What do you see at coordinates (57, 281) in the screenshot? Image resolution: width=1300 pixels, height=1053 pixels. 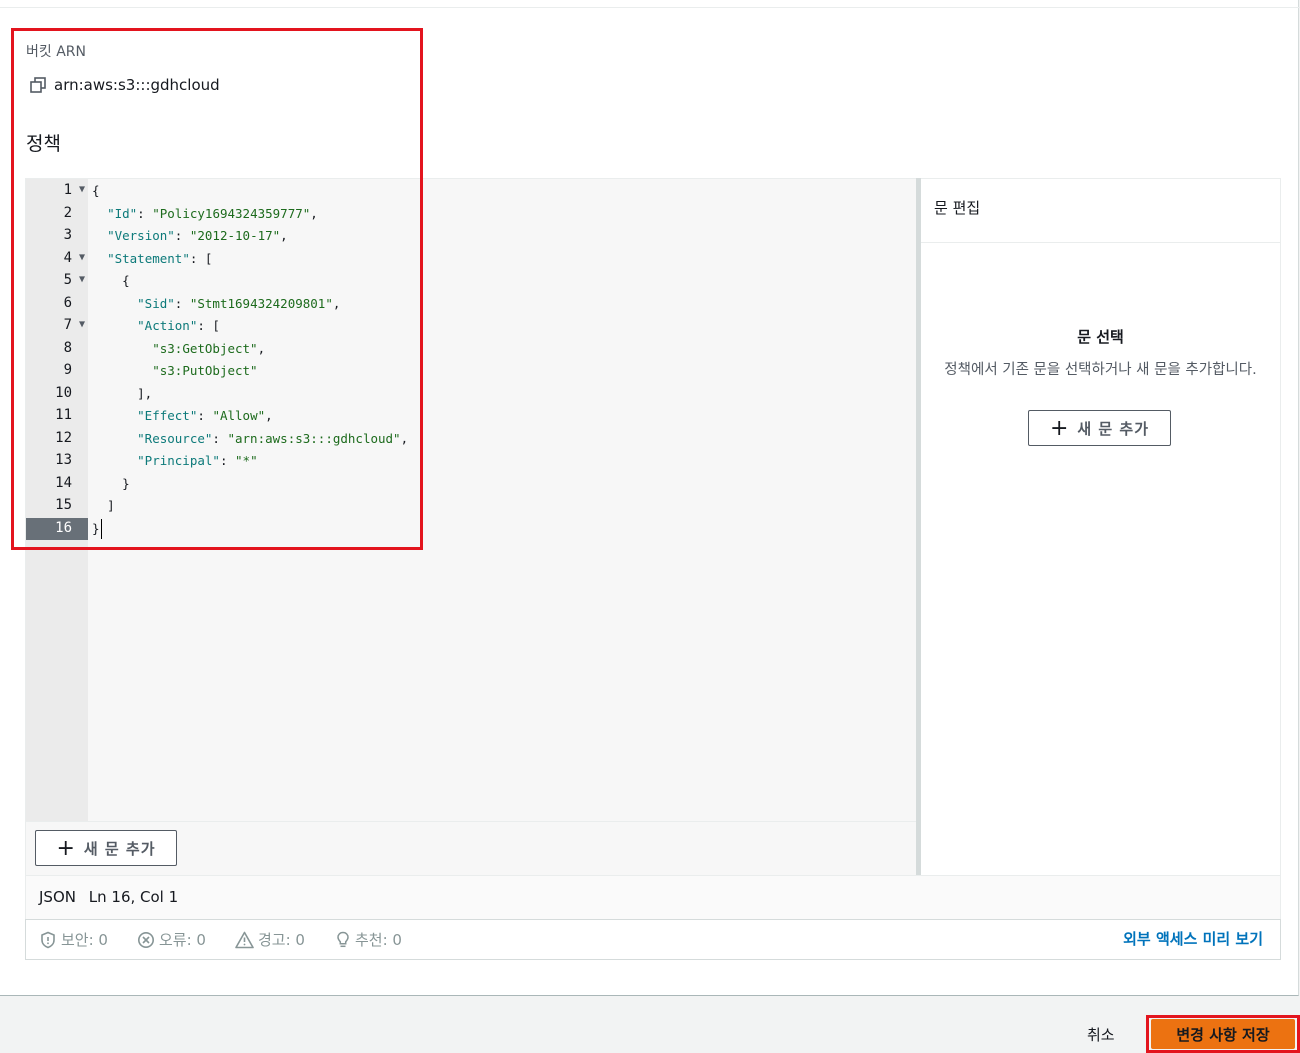 I see `line-number: 5 ▼` at bounding box center [57, 281].